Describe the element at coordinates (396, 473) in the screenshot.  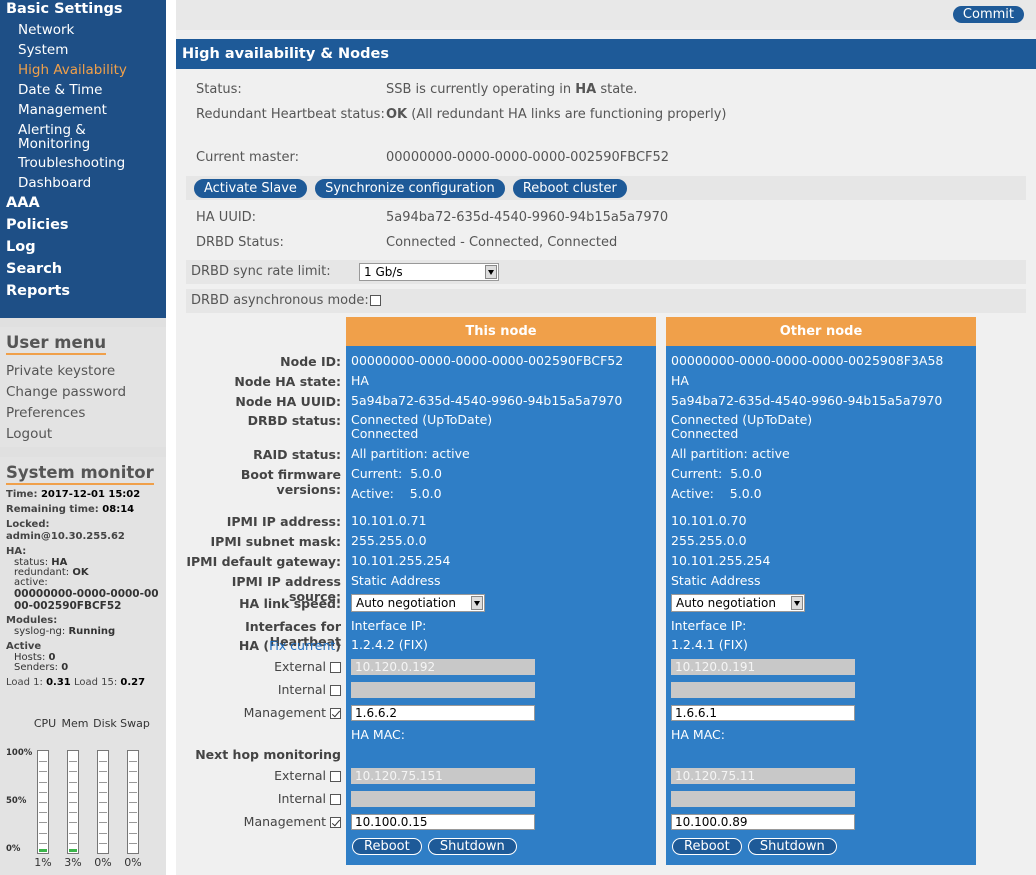
I see `this-node-fw-current: Current: 5.0.0` at that location.